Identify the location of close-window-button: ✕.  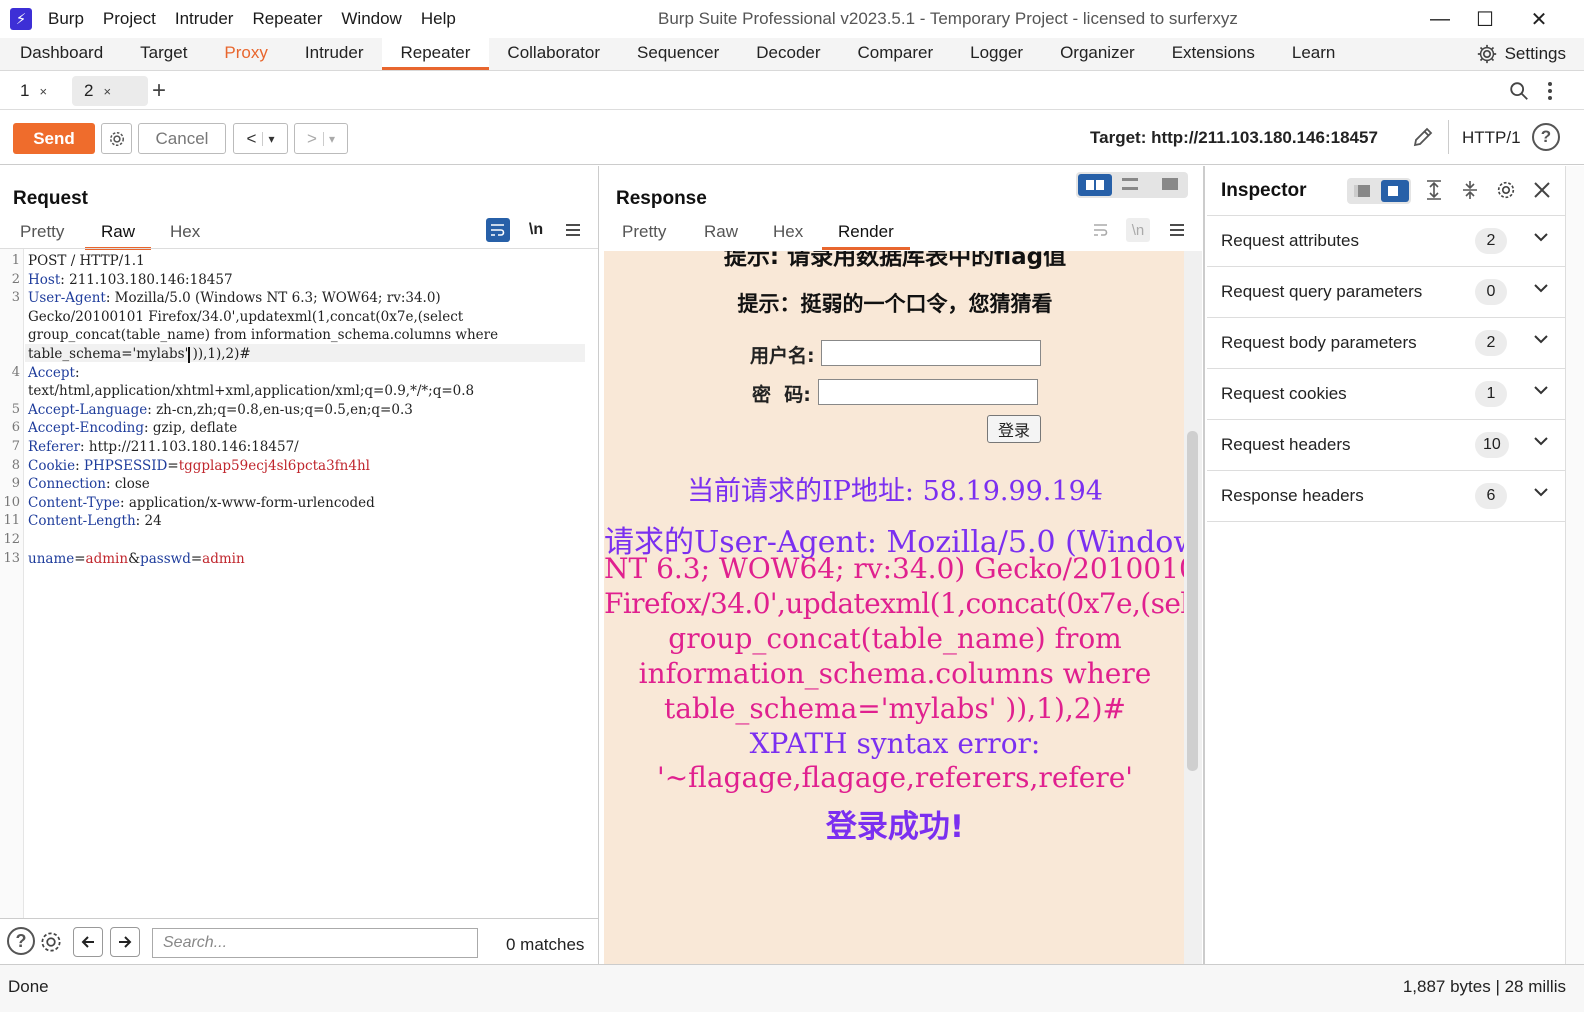
(1539, 19).